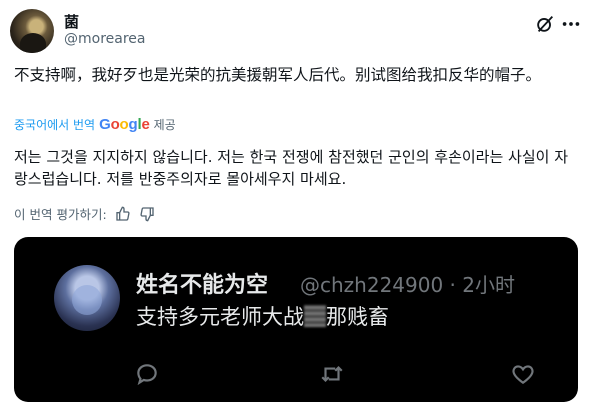 The height and width of the screenshot is (410, 592). Describe the element at coordinates (147, 214) in the screenshot. I see `thumbs-down-icon` at that location.